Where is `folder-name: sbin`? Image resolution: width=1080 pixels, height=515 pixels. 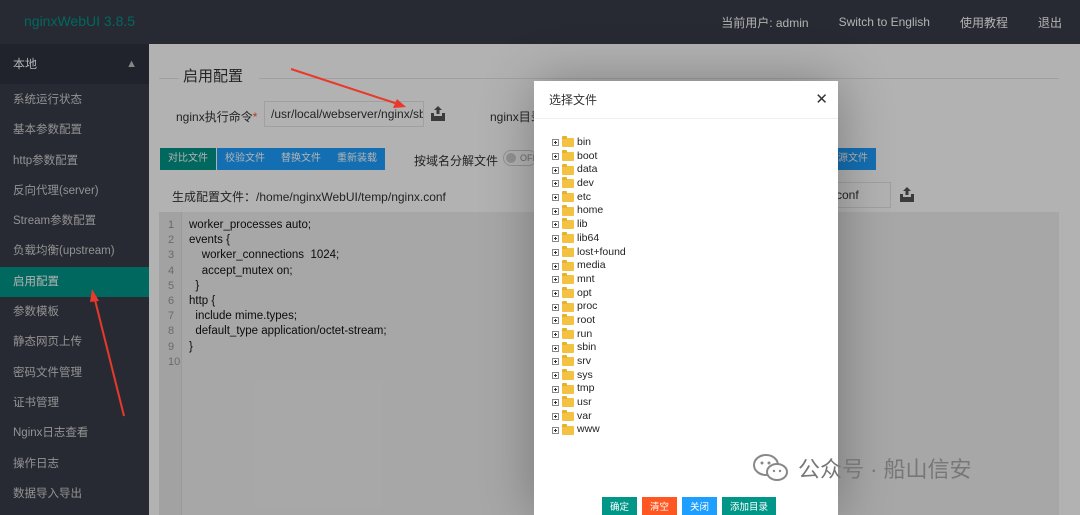 folder-name: sbin is located at coordinates (586, 348).